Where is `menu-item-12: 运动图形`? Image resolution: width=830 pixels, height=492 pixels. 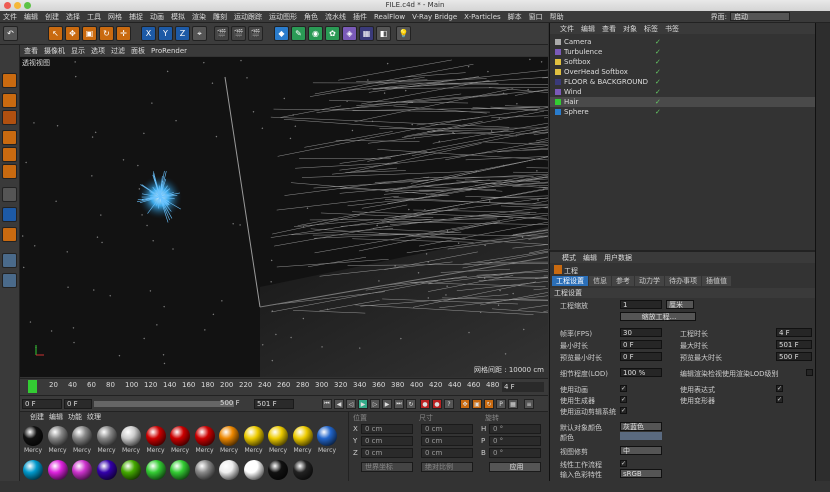 menu-item-12: 运动图形 is located at coordinates (283, 17).